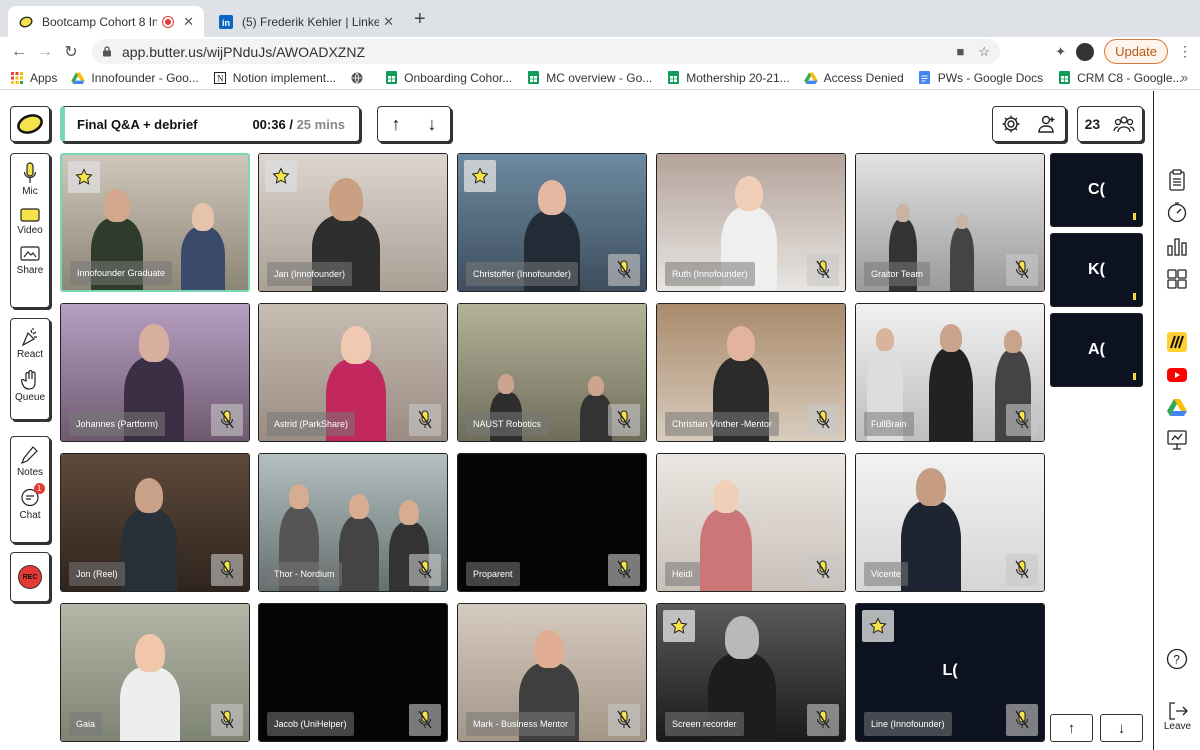 Image resolution: width=1200 pixels, height=750 pixels. I want to click on audio-level-icon, so click(1134, 376).